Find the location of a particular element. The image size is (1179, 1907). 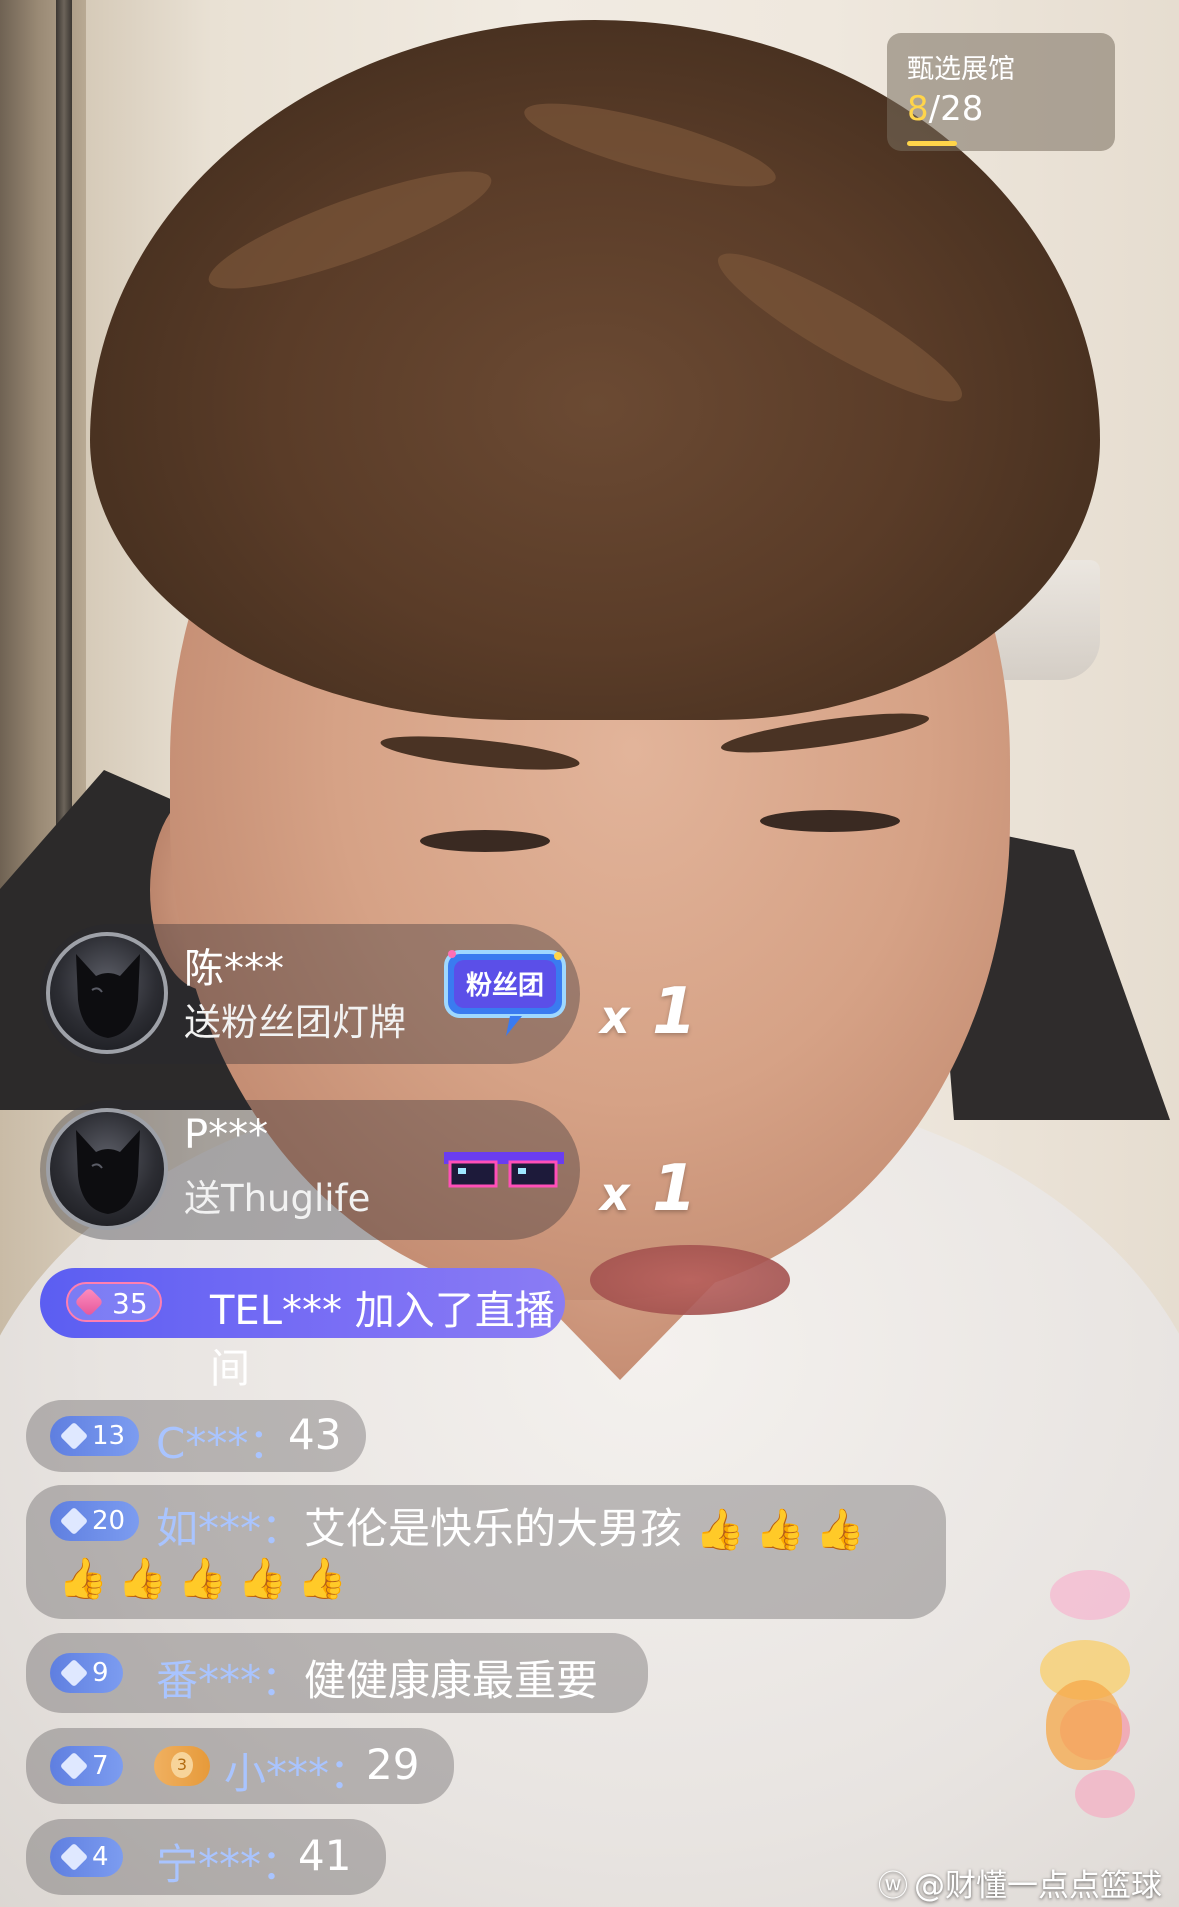

fan-club-level-badge: 3 is located at coordinates (182, 1766).